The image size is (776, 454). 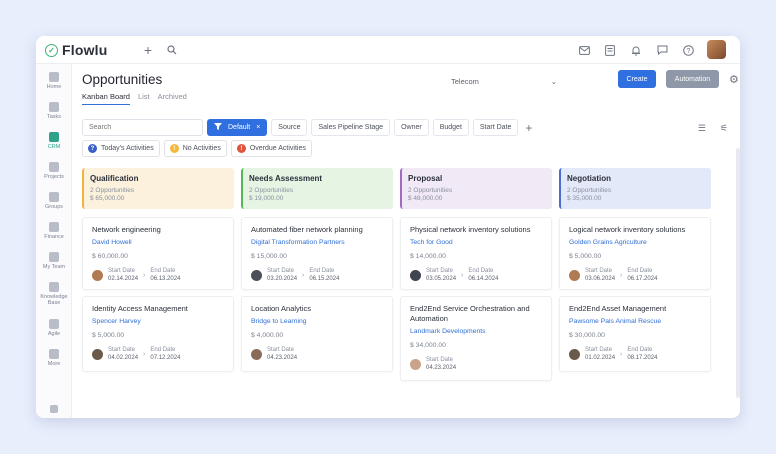 What do you see at coordinates (642, 354) in the screenshot?
I see `end-date: End Date 08.17.2024` at bounding box center [642, 354].